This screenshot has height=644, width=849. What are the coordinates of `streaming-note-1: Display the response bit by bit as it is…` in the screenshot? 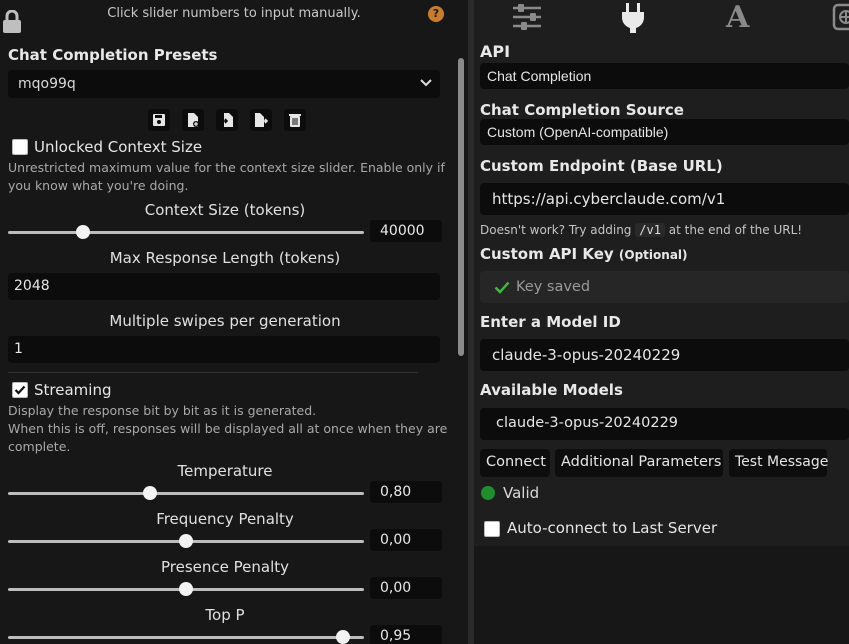 It's located at (162, 410).